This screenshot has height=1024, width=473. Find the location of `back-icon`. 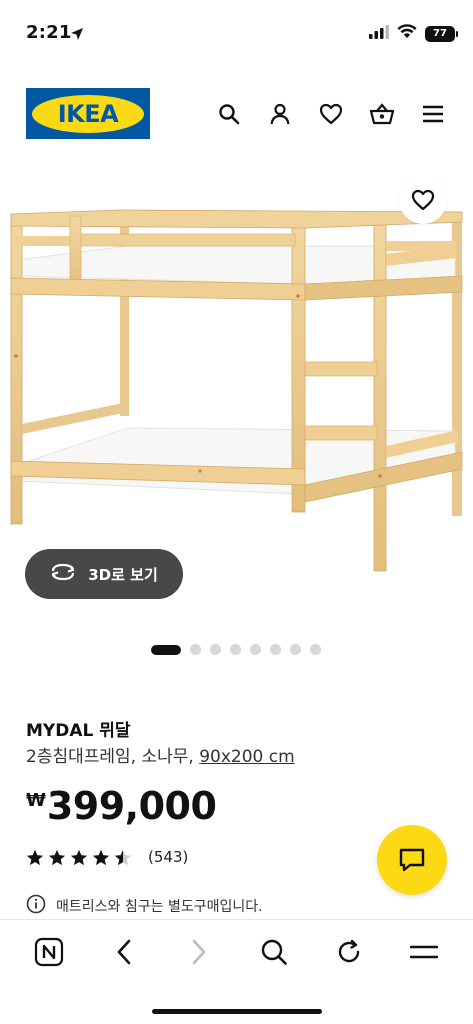

back-icon is located at coordinates (124, 952).